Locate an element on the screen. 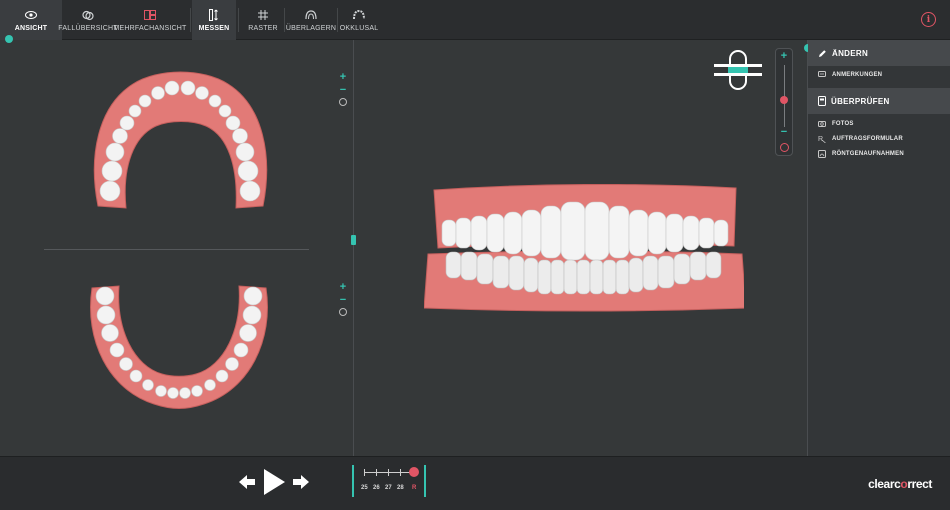 This screenshot has height=510, width=950. document-icon is located at coordinates (822, 101).